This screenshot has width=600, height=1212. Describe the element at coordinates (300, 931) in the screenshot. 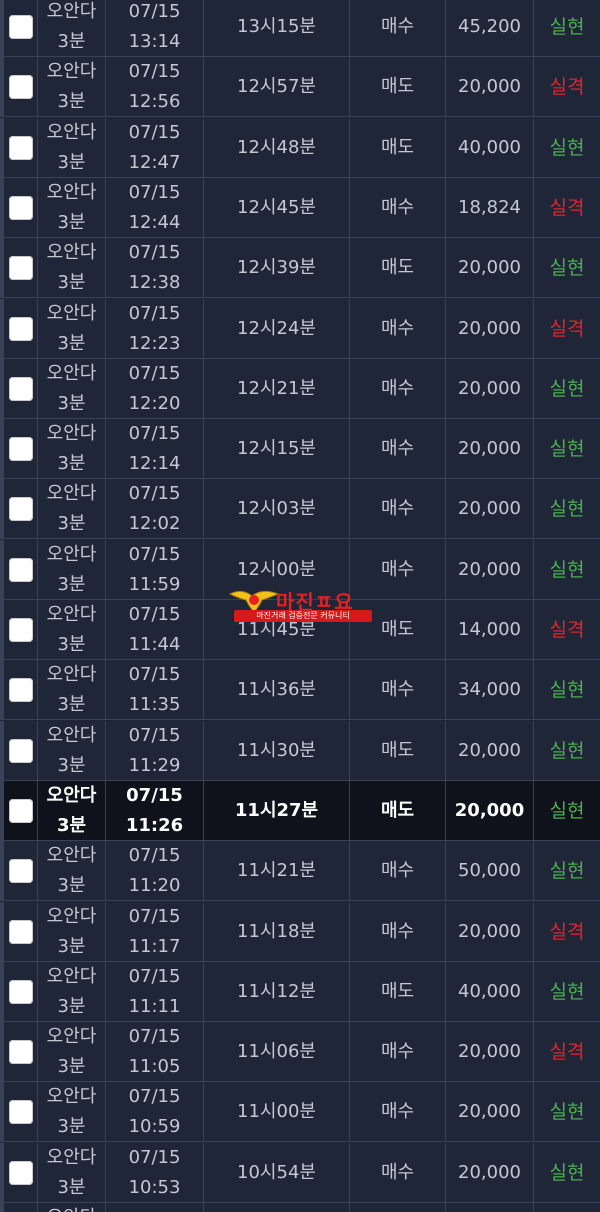

I see `table-row: 오안다 3분 07/15 11:17 11시18분 매수 20,000 실격` at that location.